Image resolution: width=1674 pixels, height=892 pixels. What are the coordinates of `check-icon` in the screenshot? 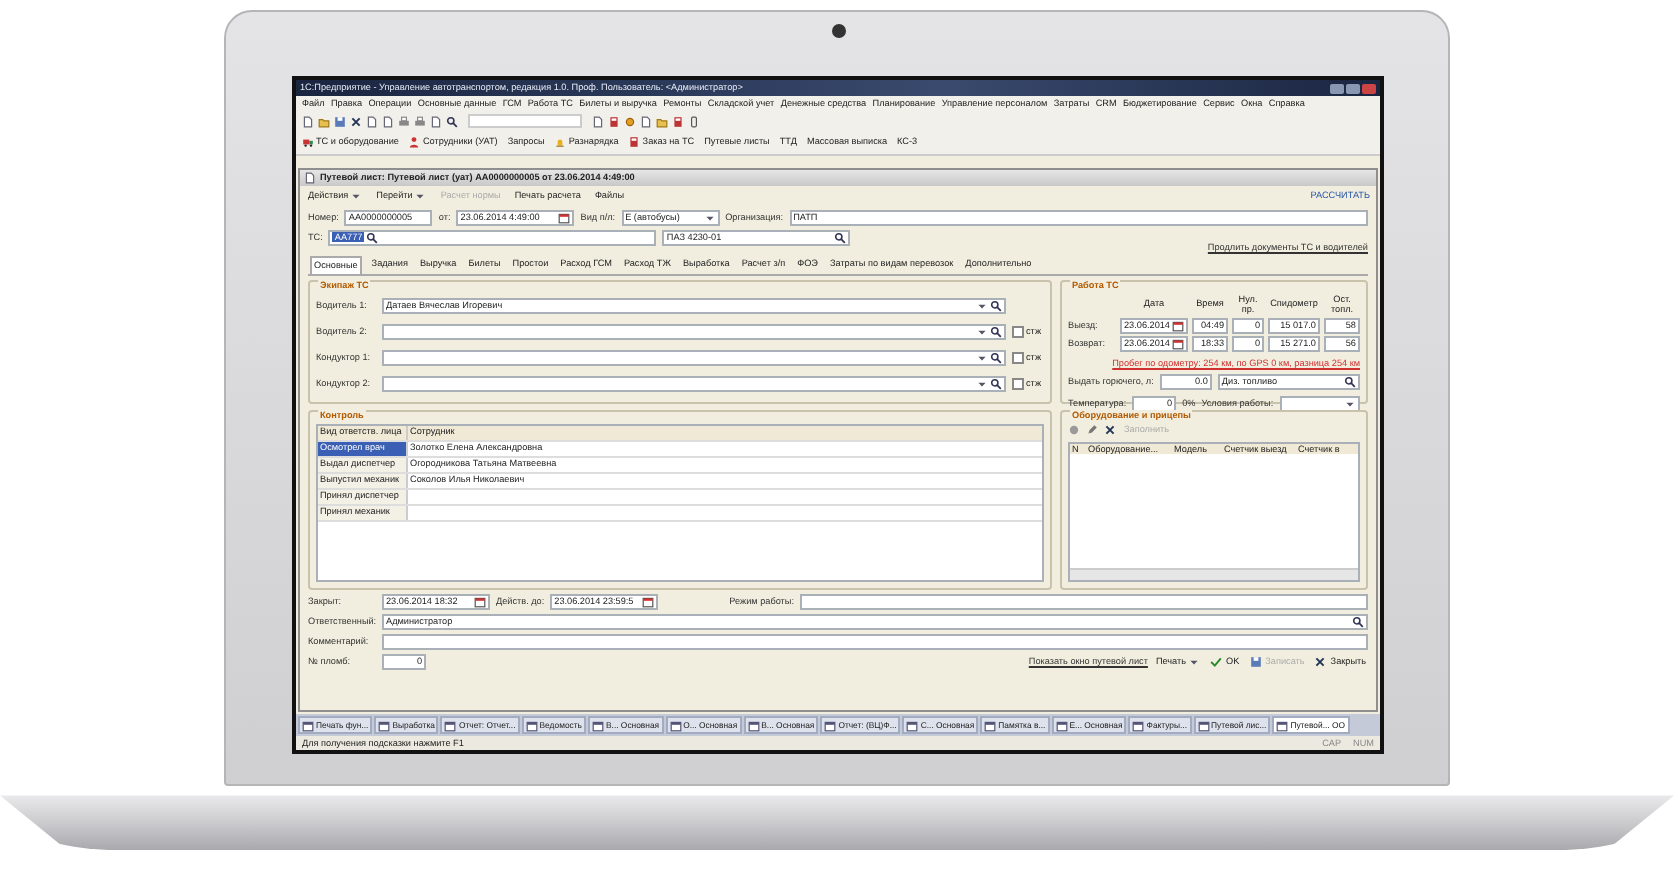 It's located at (1216, 661).